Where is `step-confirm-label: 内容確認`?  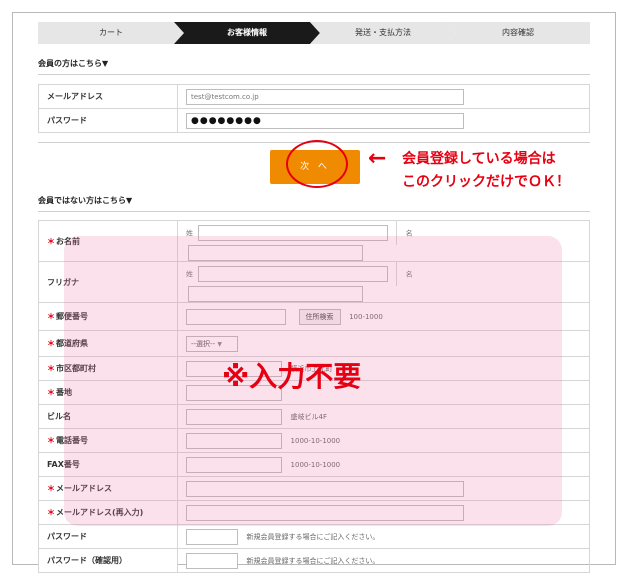 step-confirm-label: 内容確認 is located at coordinates (518, 32).